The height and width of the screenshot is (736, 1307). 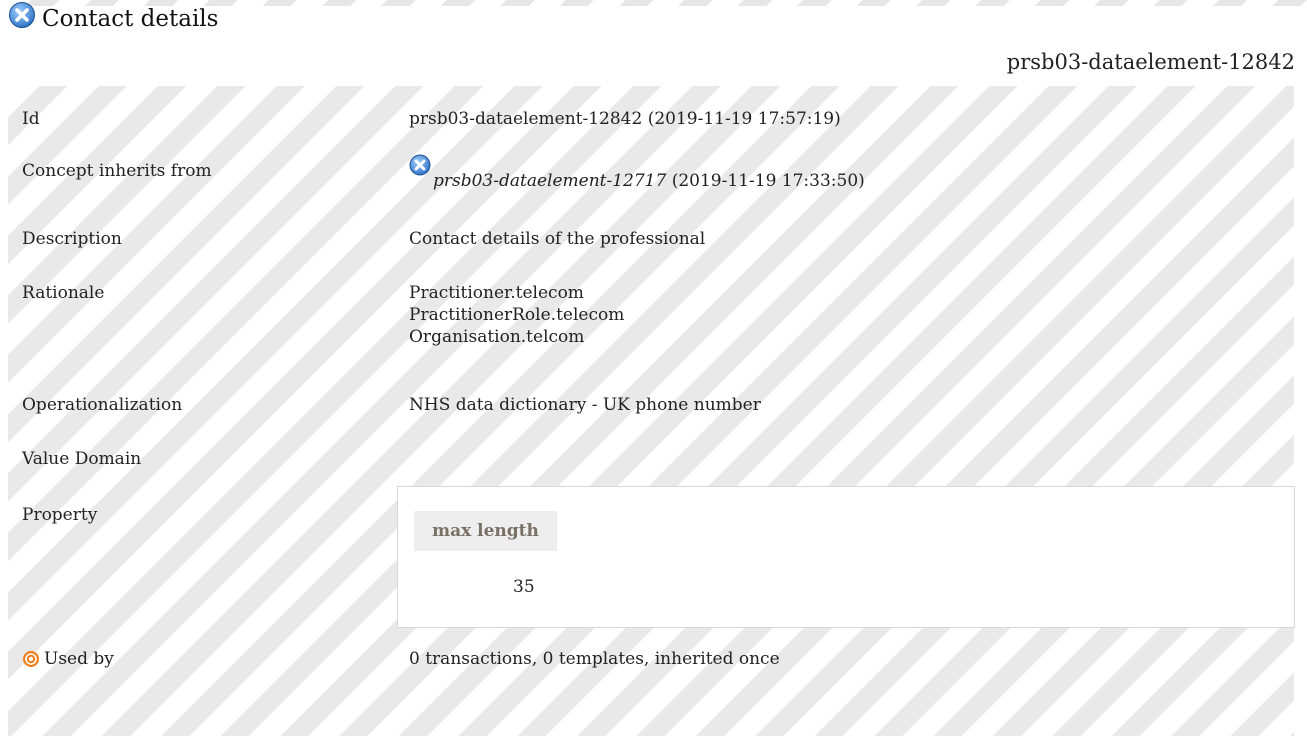 What do you see at coordinates (846, 557) in the screenshot?
I see `property-table: max length 35` at bounding box center [846, 557].